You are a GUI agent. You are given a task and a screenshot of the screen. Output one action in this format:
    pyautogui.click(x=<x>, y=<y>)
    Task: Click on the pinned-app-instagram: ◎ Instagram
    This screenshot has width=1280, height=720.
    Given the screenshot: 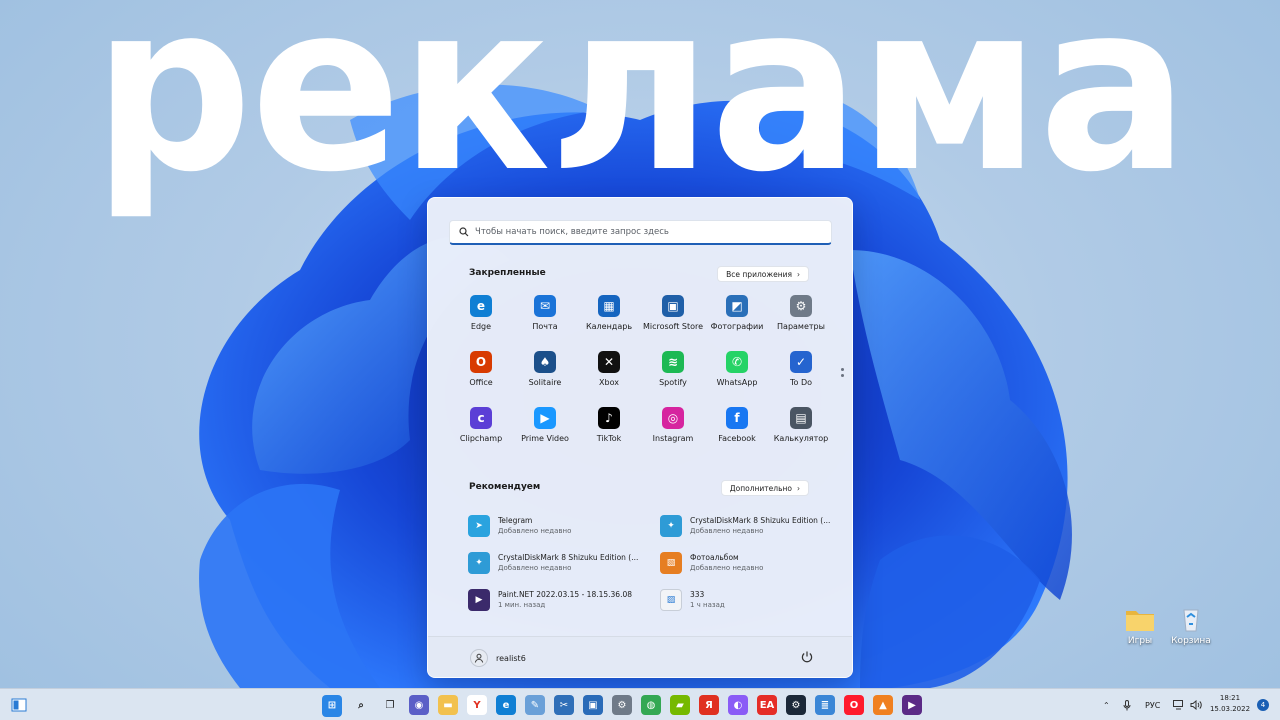 What is the action you would take?
    pyautogui.click(x=673, y=435)
    